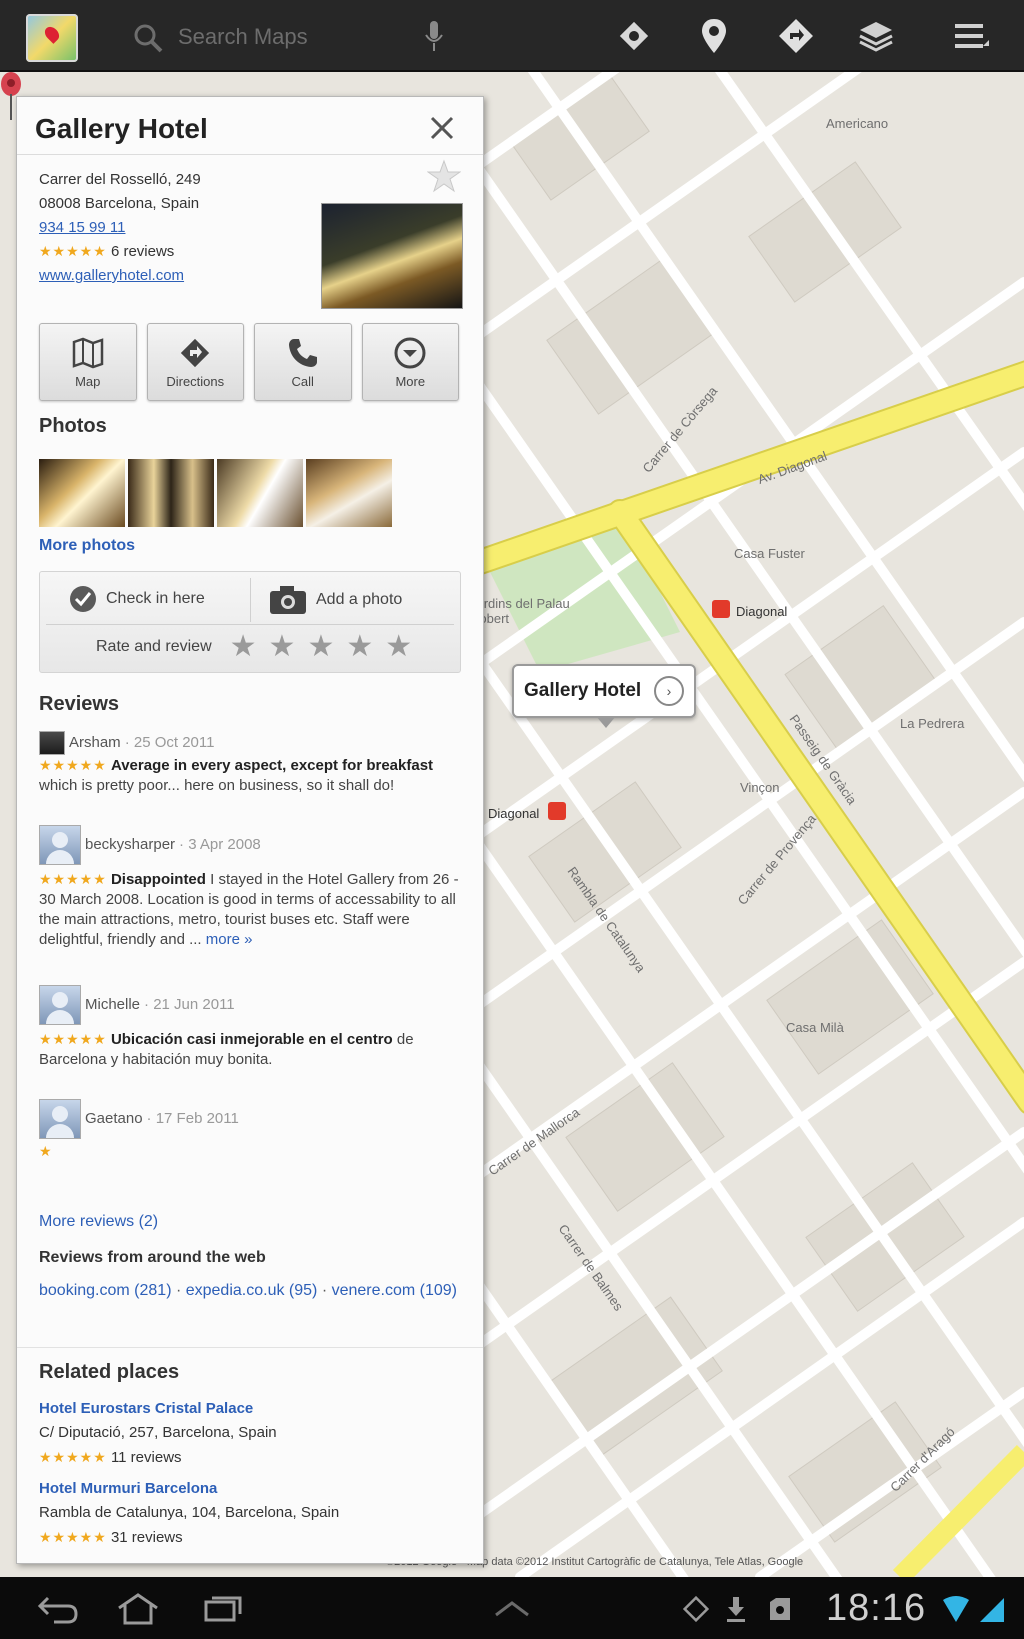  I want to click on directions-button: Directions, so click(195, 362).